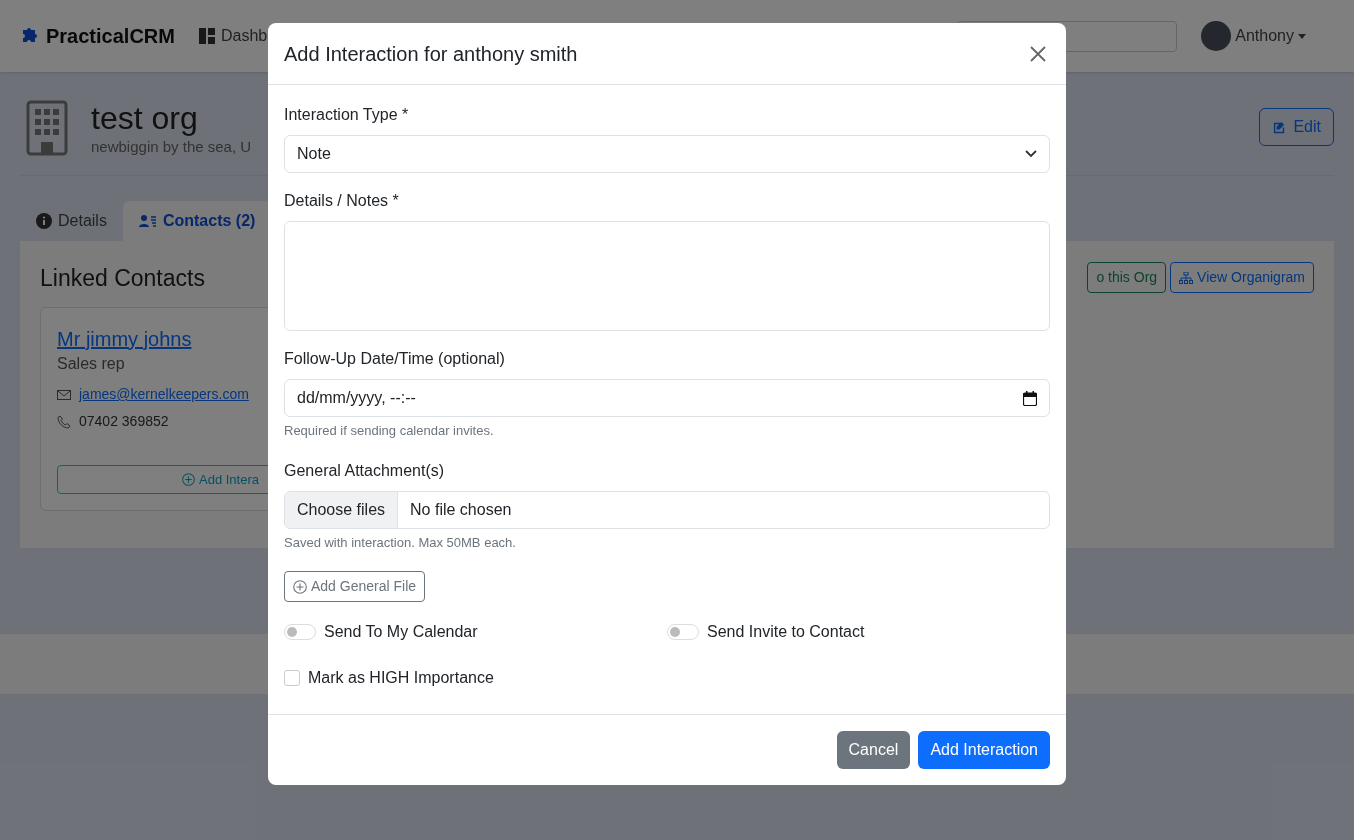 Image resolution: width=1354 pixels, height=840 pixels. I want to click on close-icon, so click(1038, 53).